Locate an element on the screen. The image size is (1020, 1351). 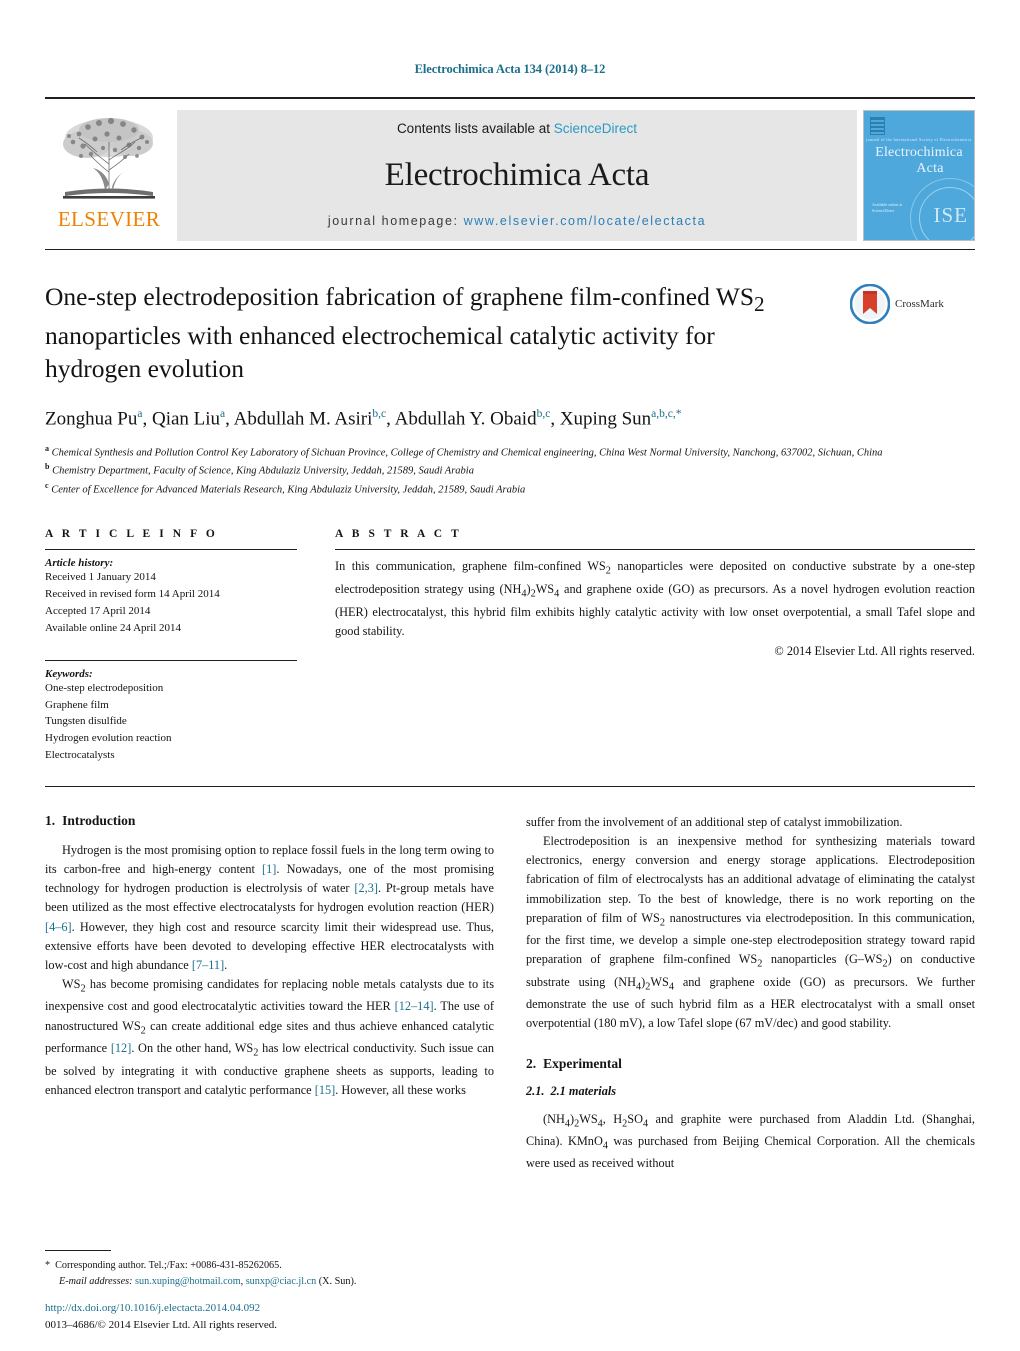
cover-journal-title: Electrochimica Acta is located at coordinates (919, 161).